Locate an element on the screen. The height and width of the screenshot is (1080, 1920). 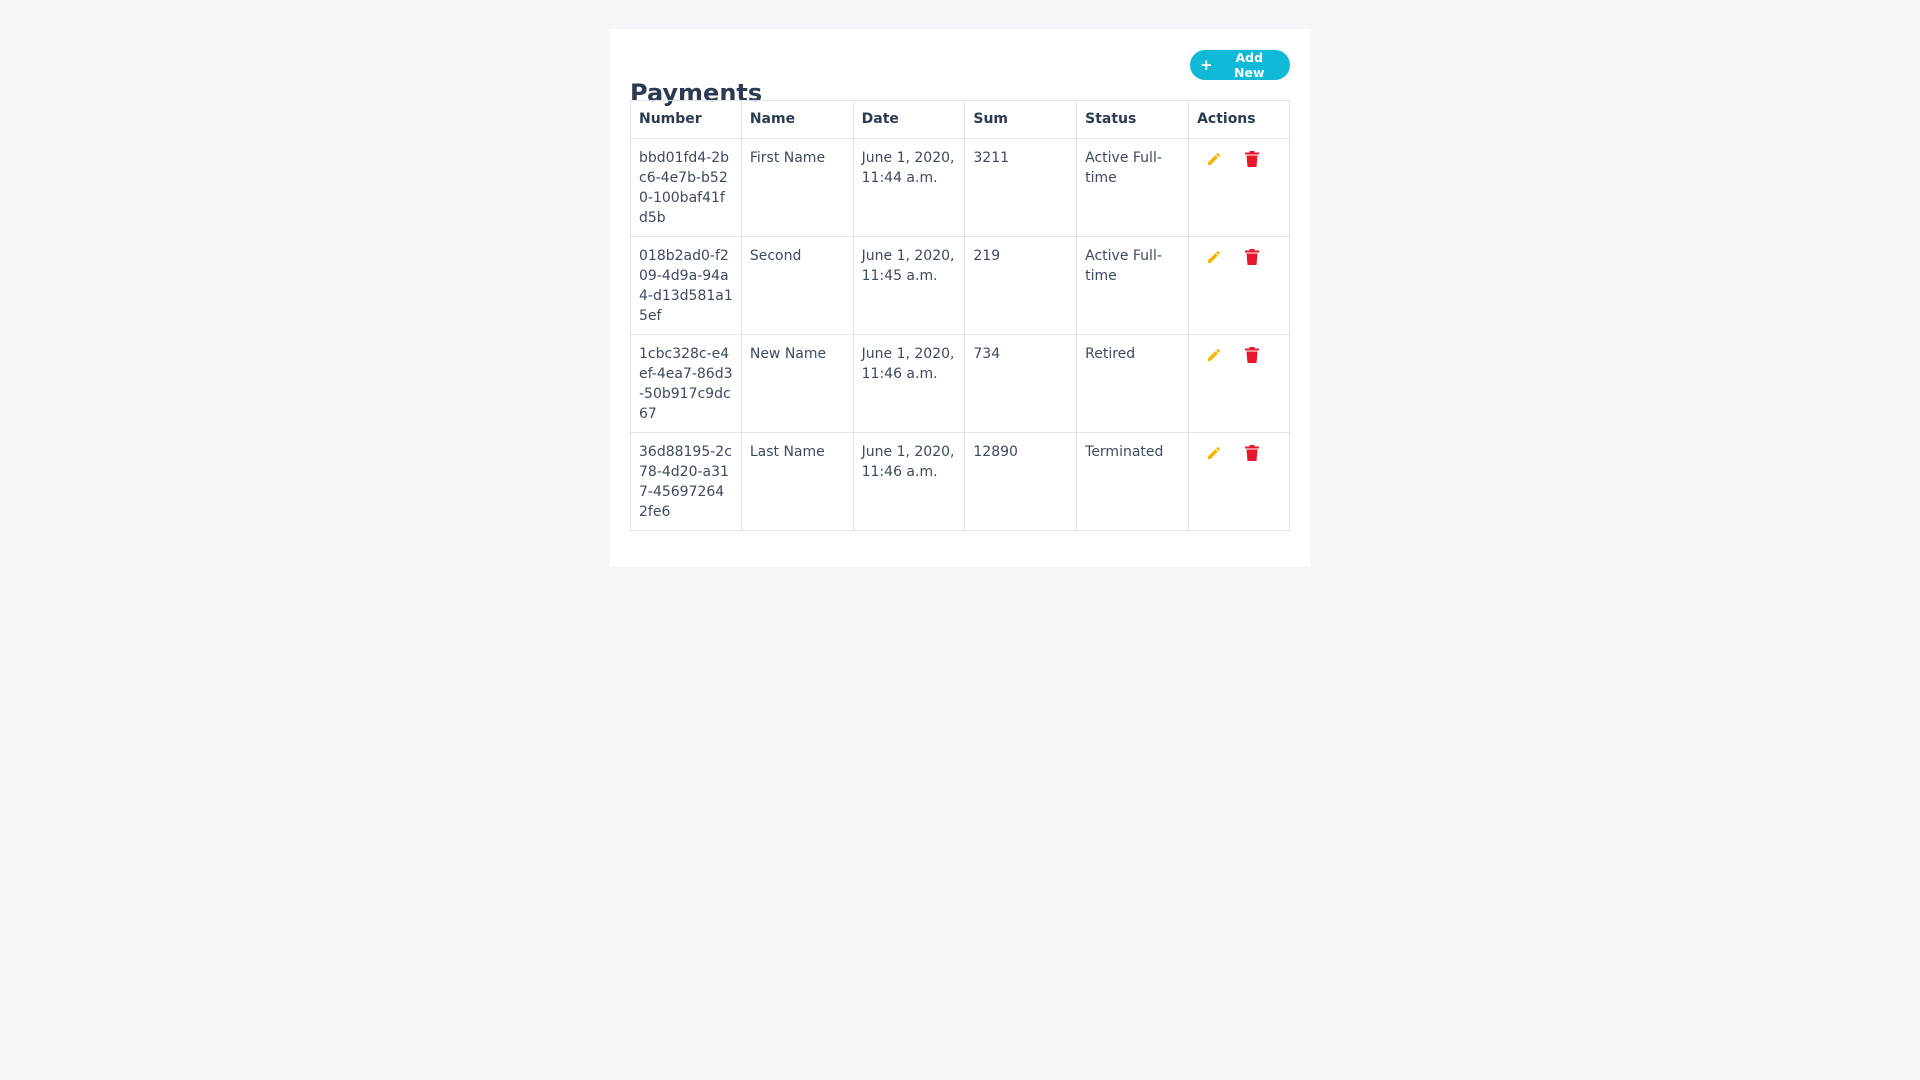
add-new-button: + Add New is located at coordinates (1240, 65).